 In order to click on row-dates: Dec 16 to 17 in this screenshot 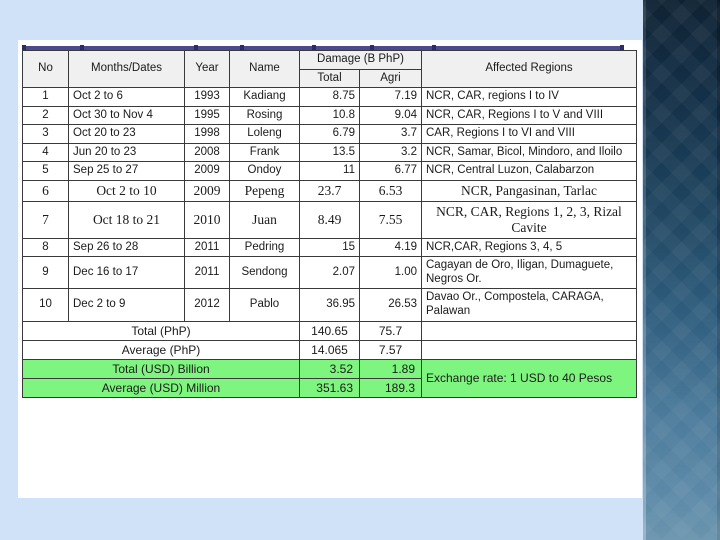, I will do `click(126, 273)`.